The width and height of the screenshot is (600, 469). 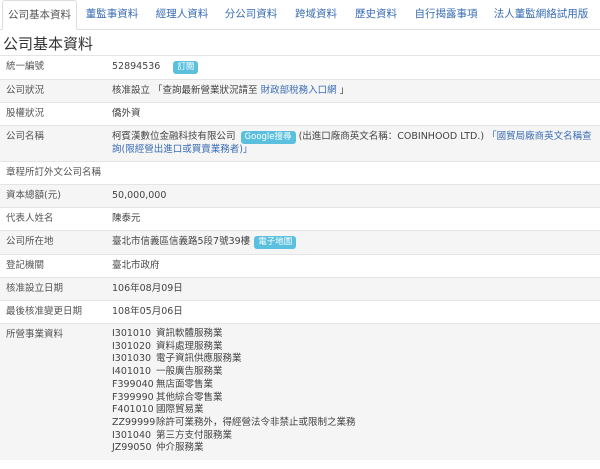 What do you see at coordinates (541, 14) in the screenshot?
I see `tab-7: 法人董監網絡試用版` at bounding box center [541, 14].